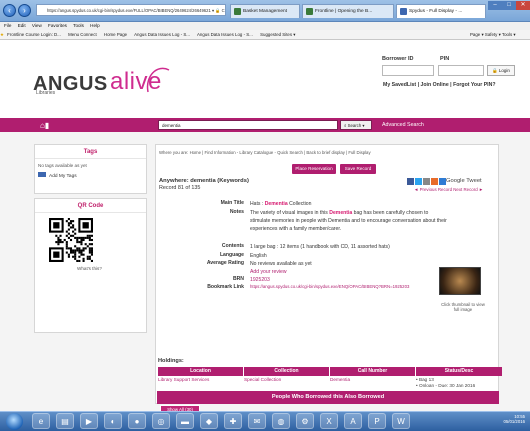 The image size is (530, 431). What do you see at coordinates (350, 264) in the screenshot?
I see `record-field-value: No reviews available as yet` at bounding box center [350, 264].